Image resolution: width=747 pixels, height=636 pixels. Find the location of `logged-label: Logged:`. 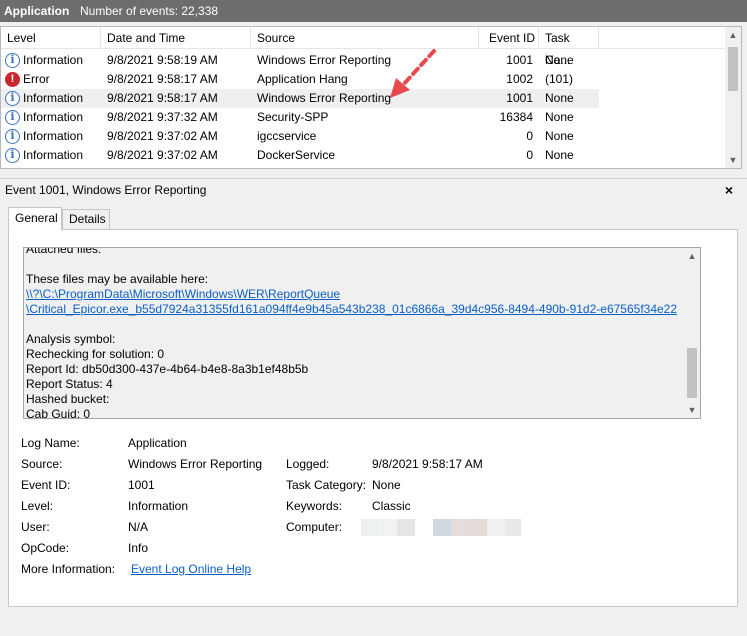

logged-label: Logged: is located at coordinates (308, 464).